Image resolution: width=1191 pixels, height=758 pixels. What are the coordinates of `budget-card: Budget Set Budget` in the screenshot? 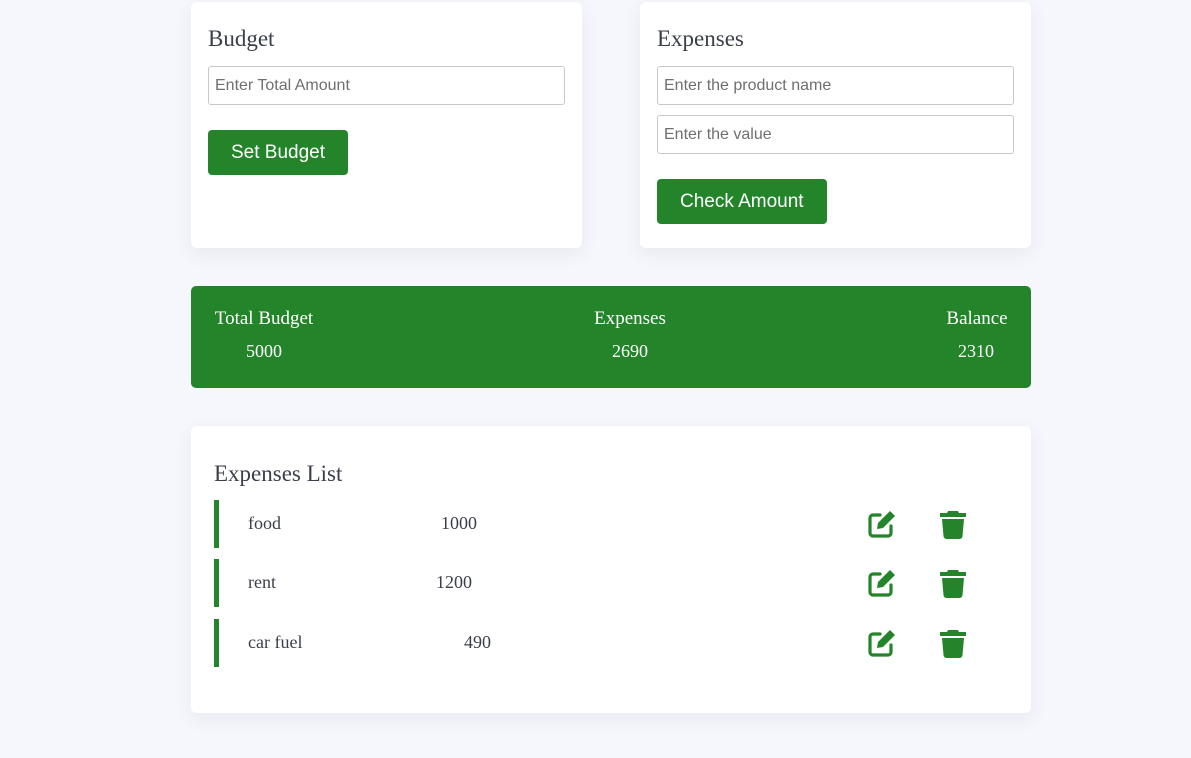 It's located at (386, 125).